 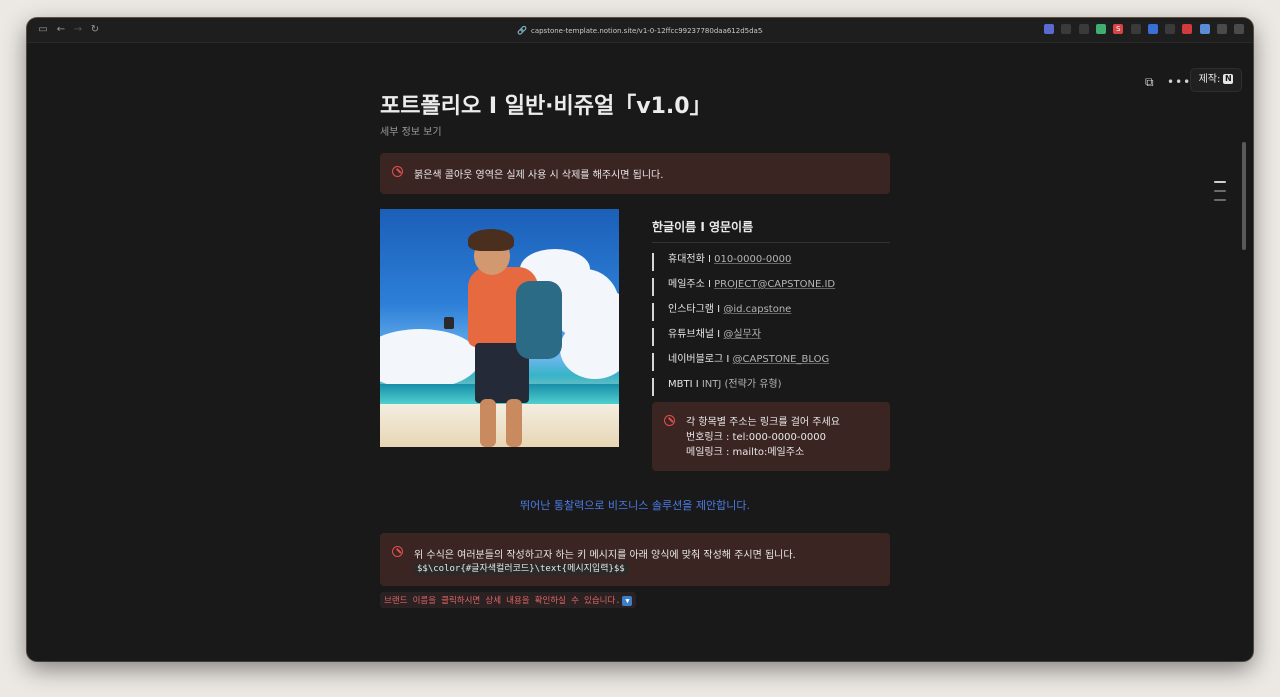 What do you see at coordinates (1244, 196) in the screenshot?
I see `scrollbar-thumb` at bounding box center [1244, 196].